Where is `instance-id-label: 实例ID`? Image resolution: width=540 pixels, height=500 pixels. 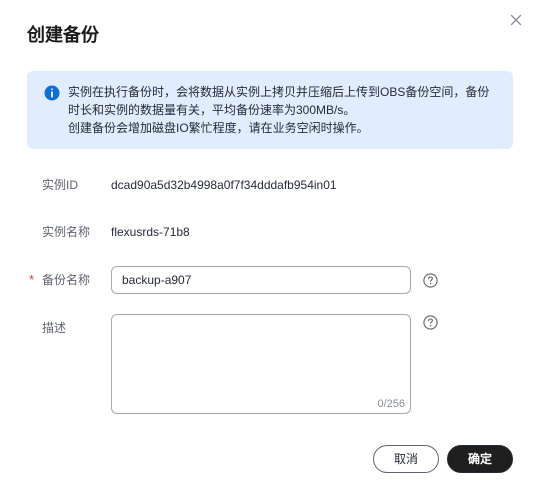 instance-id-label: 实例ID is located at coordinates (60, 185).